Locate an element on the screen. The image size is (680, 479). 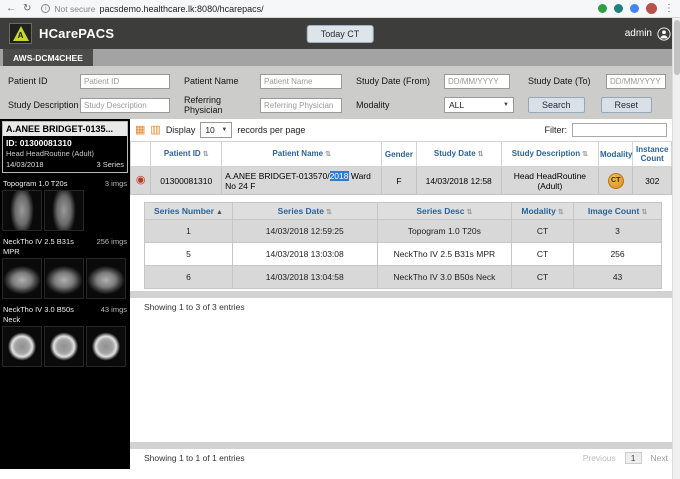
series-group: Topogram 1.0 T20s 3 imgs is located at coordinates (65, 205).